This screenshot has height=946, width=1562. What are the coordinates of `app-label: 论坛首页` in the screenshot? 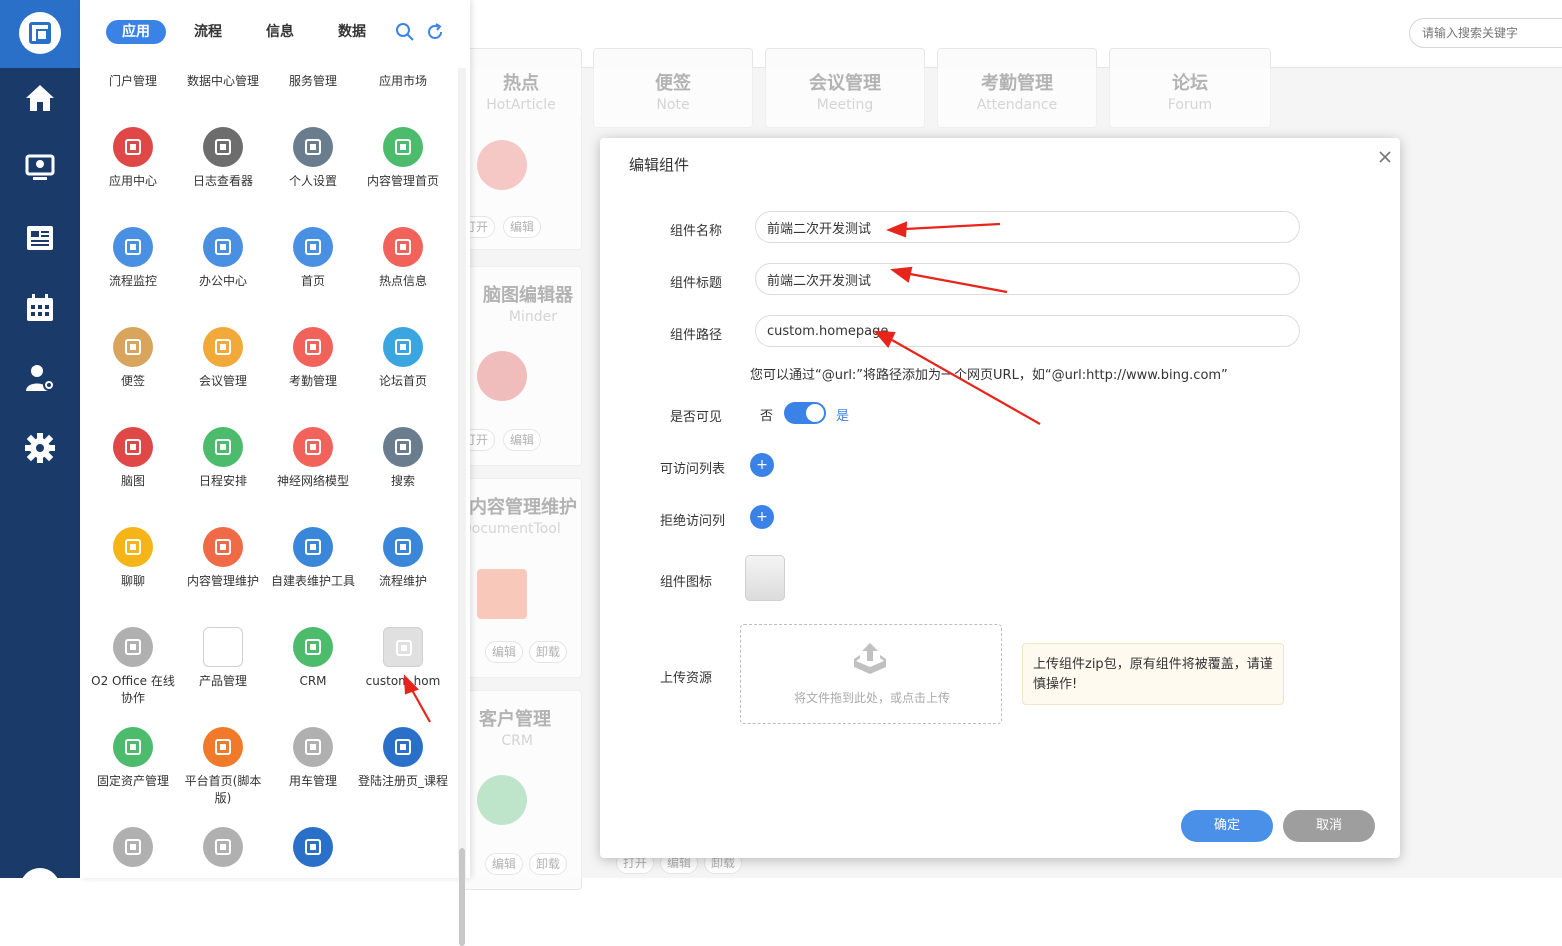 It's located at (402, 381).